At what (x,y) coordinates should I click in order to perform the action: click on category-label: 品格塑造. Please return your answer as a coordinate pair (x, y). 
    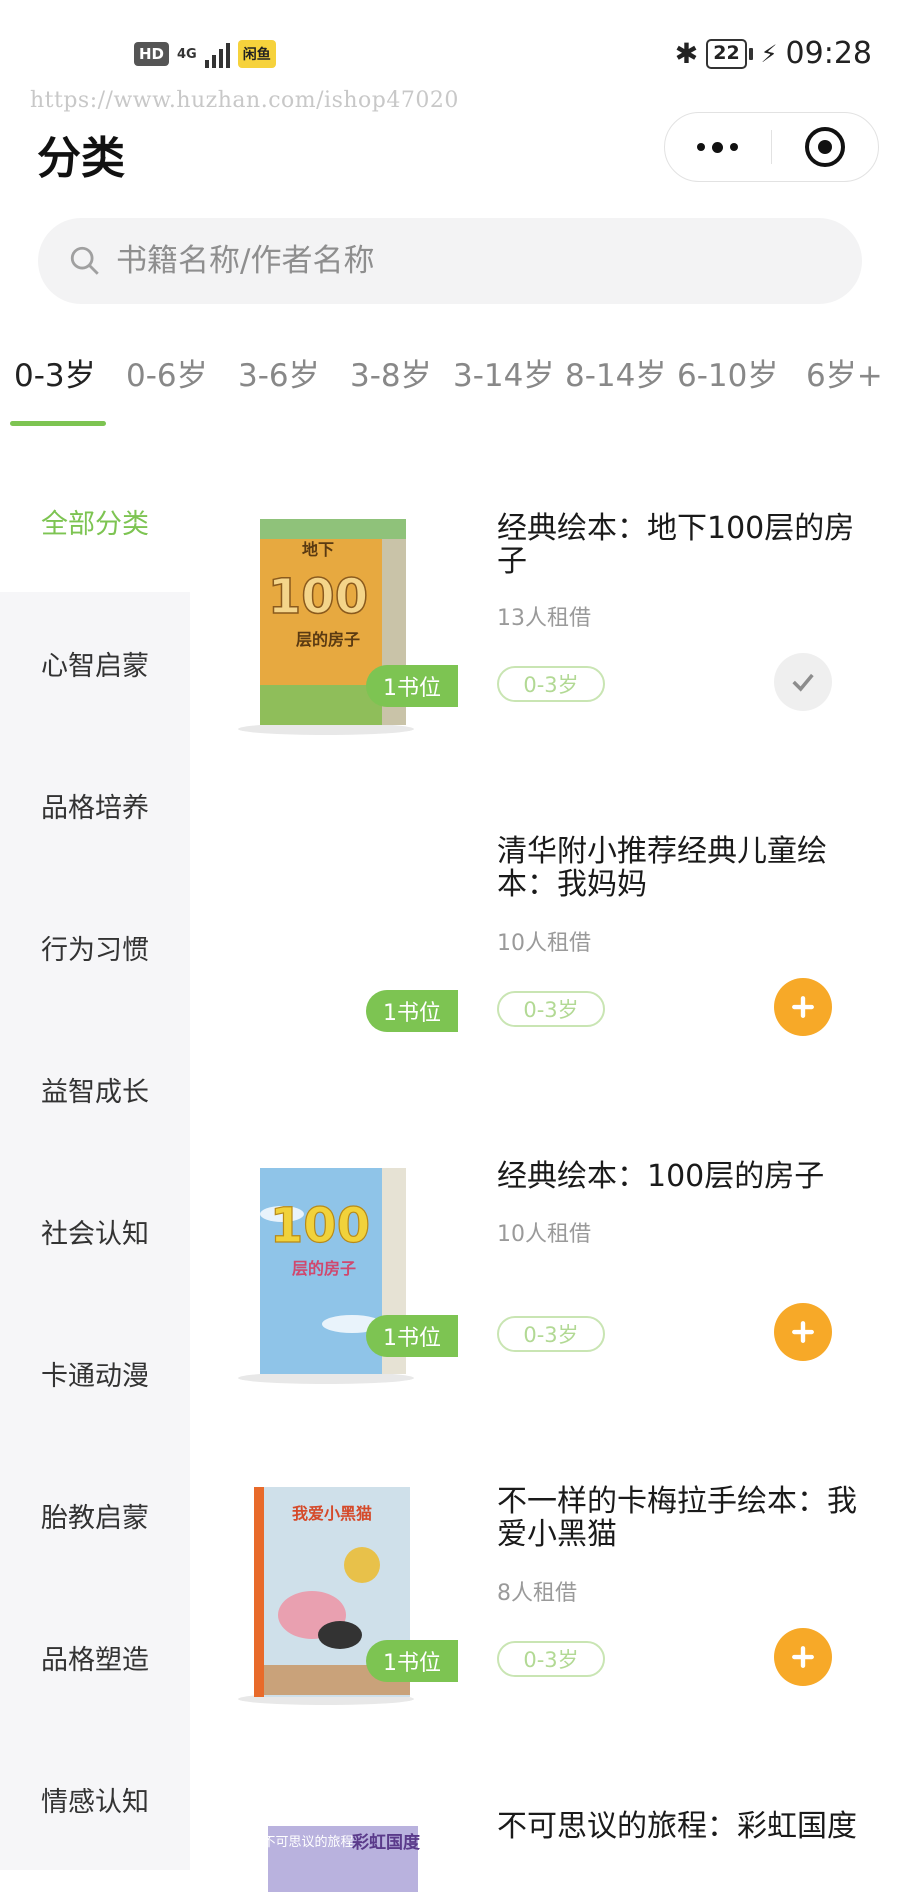
    Looking at the image, I should click on (95, 1660).